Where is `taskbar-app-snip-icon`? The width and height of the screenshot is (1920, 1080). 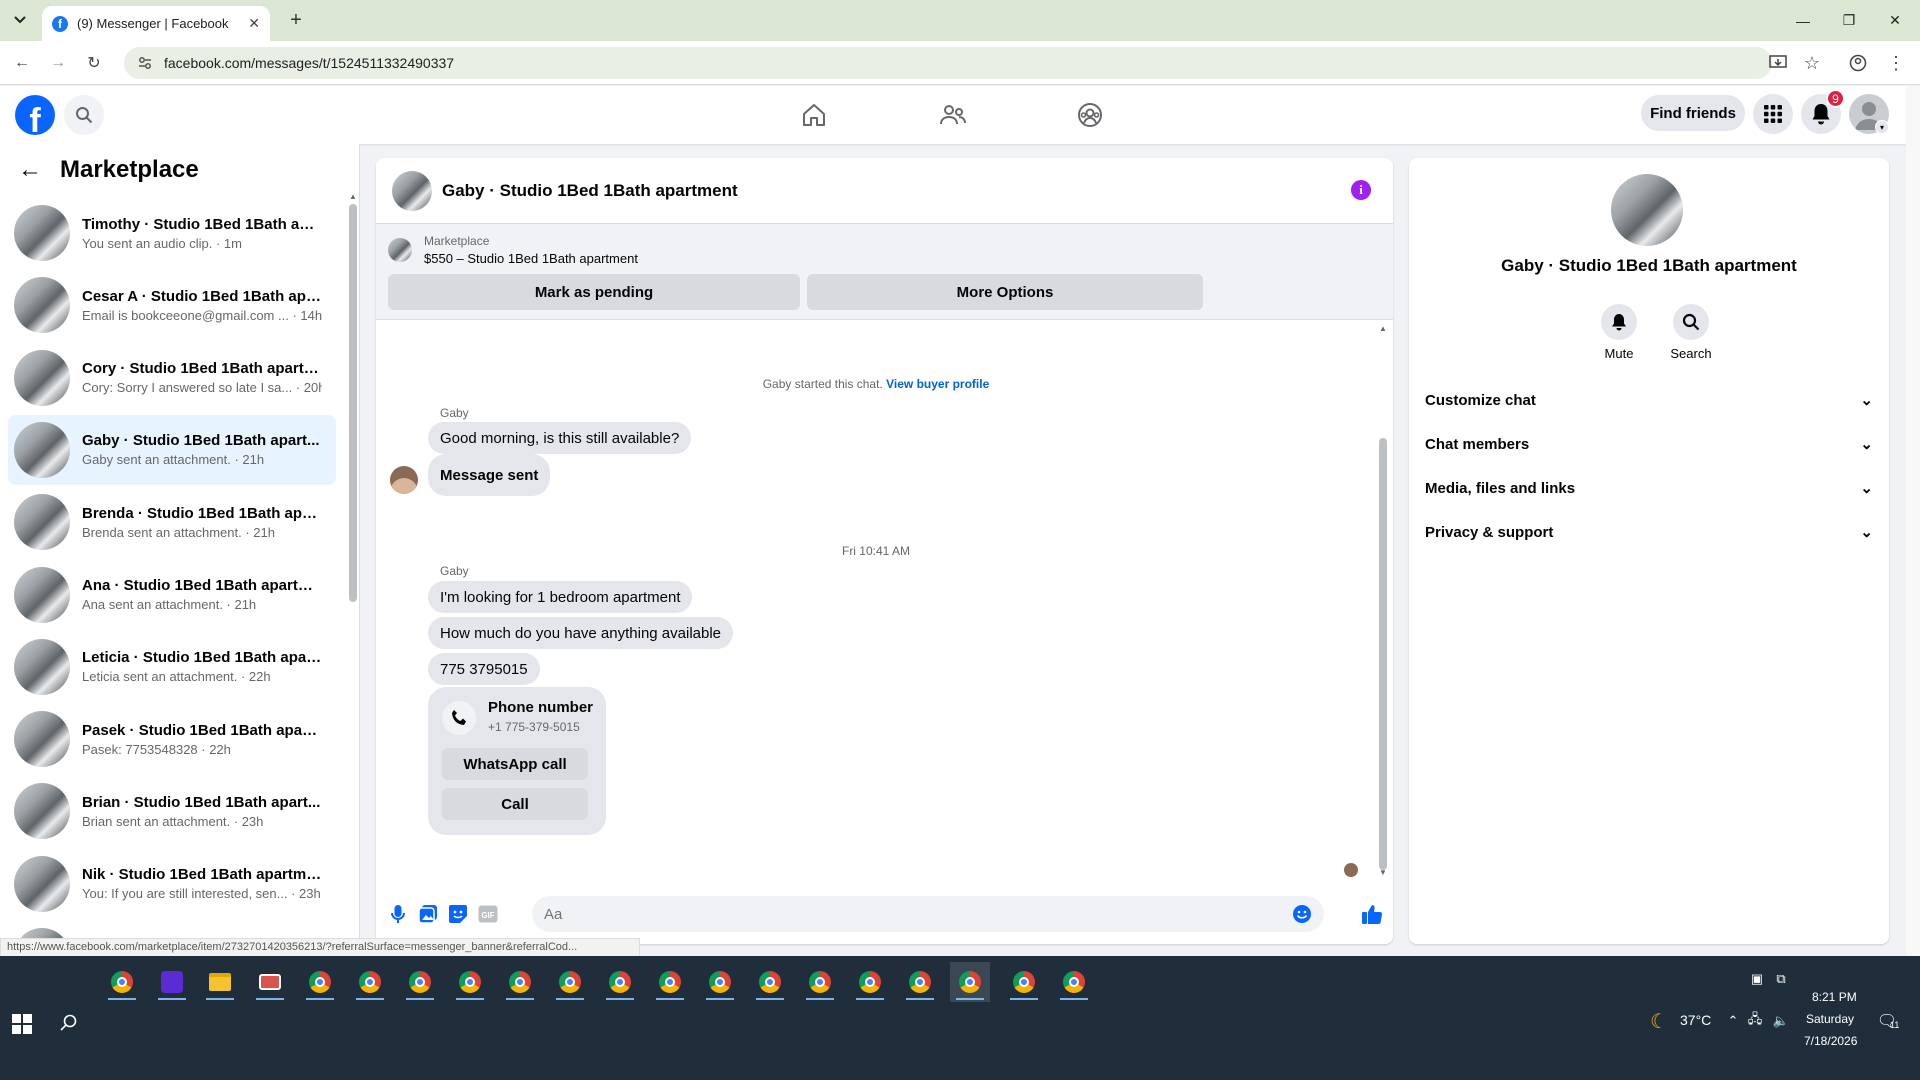 taskbar-app-snip-icon is located at coordinates (270, 982).